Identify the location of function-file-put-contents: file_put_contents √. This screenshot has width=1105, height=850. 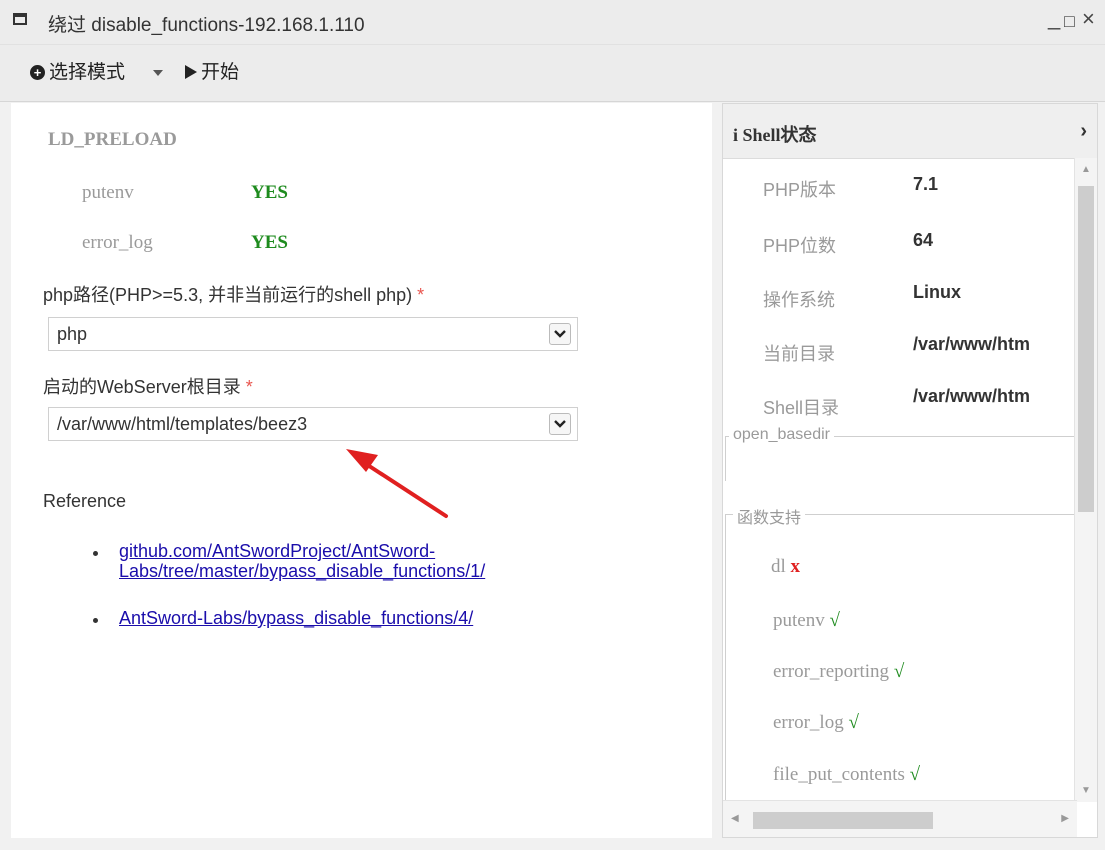
(846, 775).